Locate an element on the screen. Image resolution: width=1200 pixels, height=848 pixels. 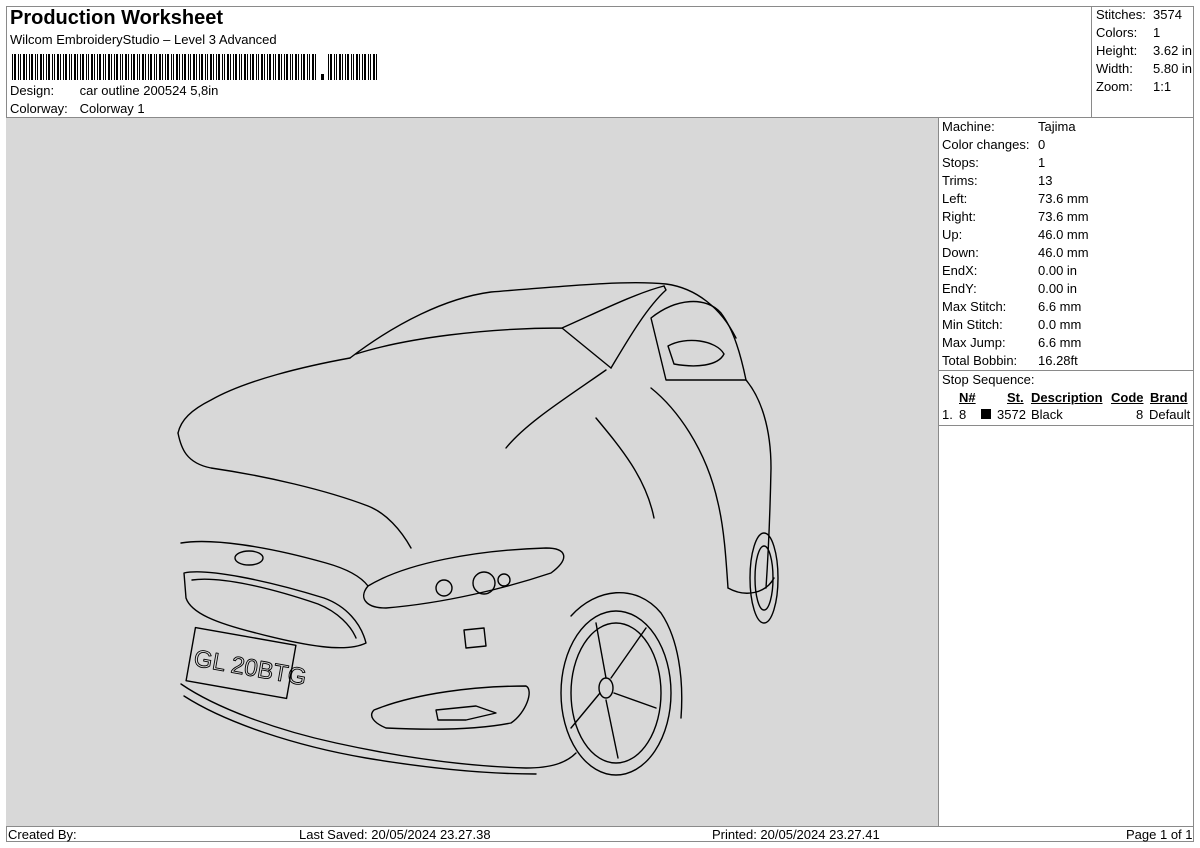
colors-label: Colors: is located at coordinates (1117, 32).